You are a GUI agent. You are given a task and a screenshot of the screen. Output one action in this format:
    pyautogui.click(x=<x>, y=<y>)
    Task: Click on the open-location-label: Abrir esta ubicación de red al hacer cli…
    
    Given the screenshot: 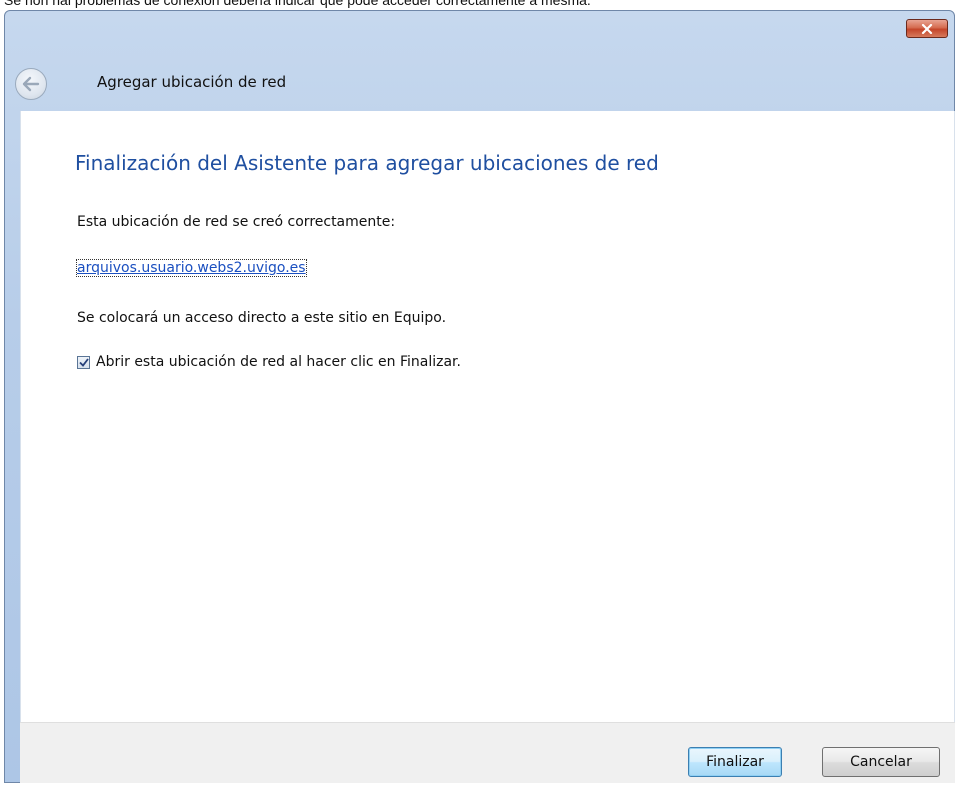 What is the action you would take?
    pyautogui.click(x=278, y=362)
    